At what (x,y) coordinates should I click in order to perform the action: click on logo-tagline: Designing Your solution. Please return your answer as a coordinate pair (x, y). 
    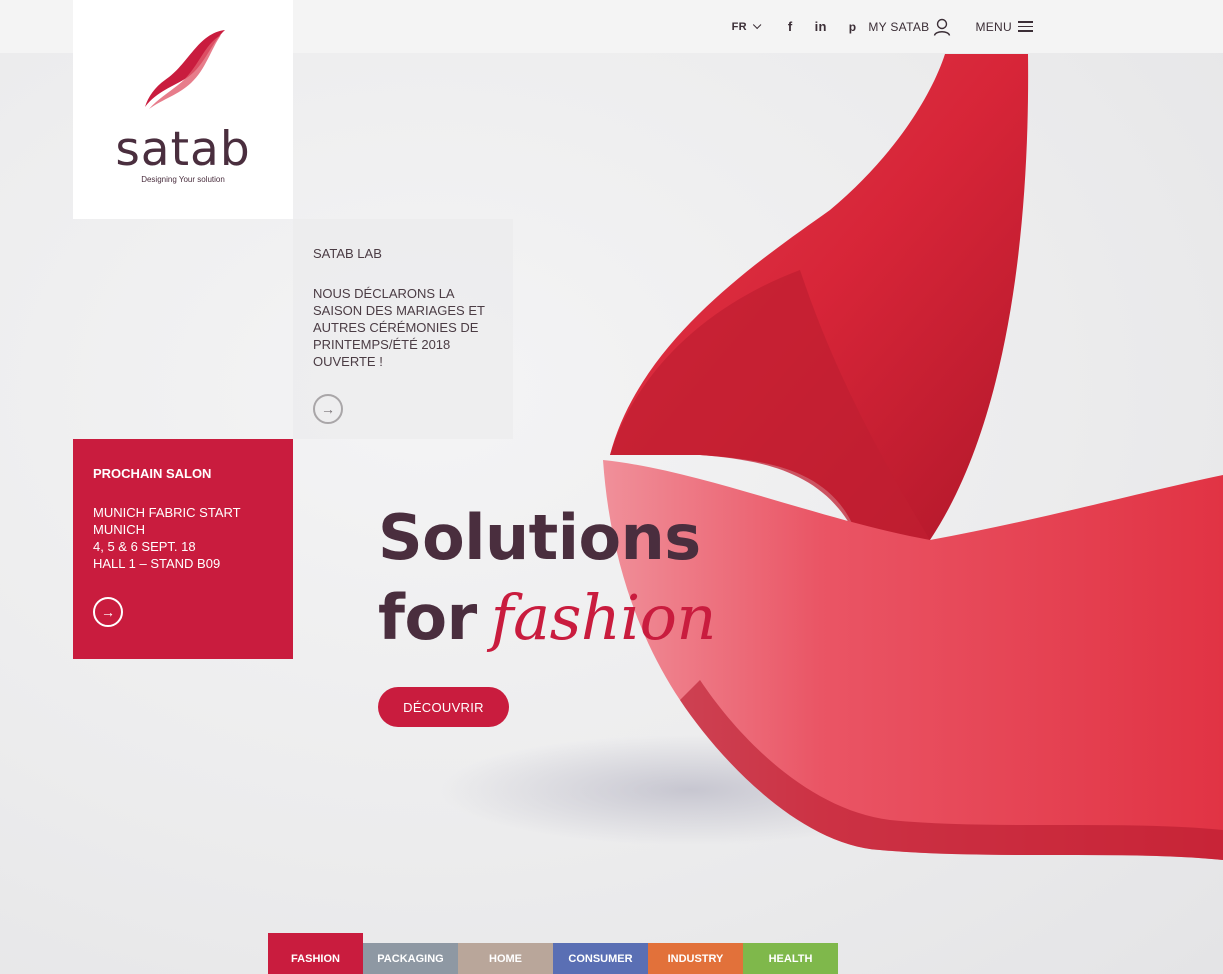
    Looking at the image, I should click on (183, 179).